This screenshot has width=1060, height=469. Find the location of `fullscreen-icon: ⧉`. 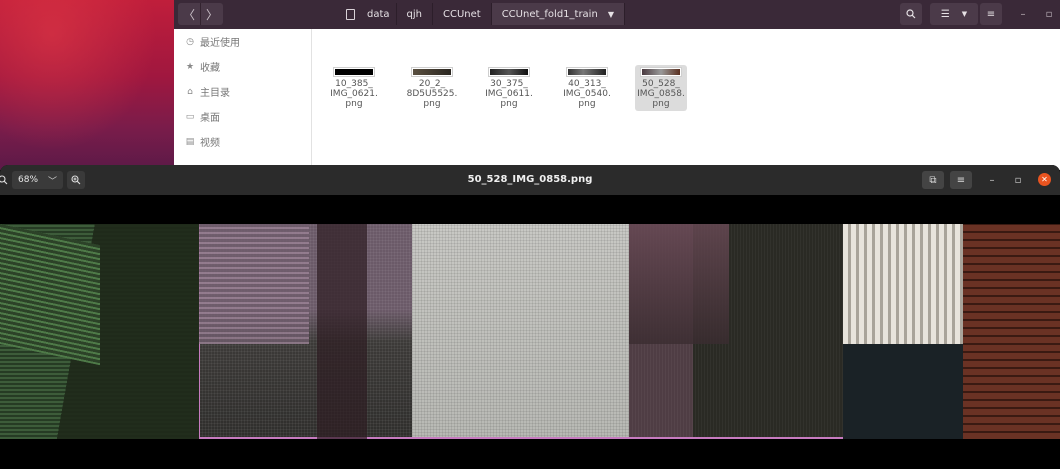

fullscreen-icon: ⧉ is located at coordinates (933, 180).